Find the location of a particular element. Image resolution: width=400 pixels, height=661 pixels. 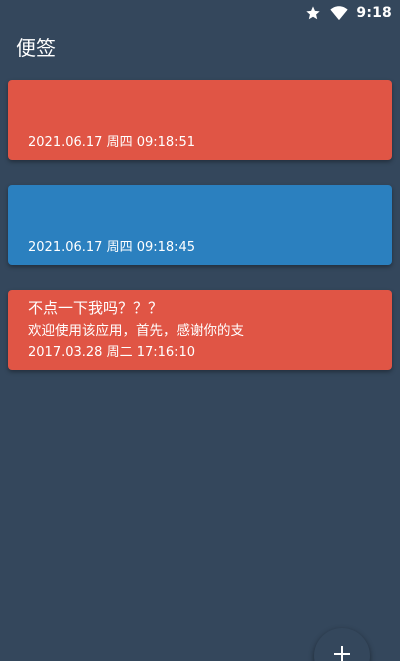

note-date: 2021.06.17 周四 09:18:45 is located at coordinates (112, 247).